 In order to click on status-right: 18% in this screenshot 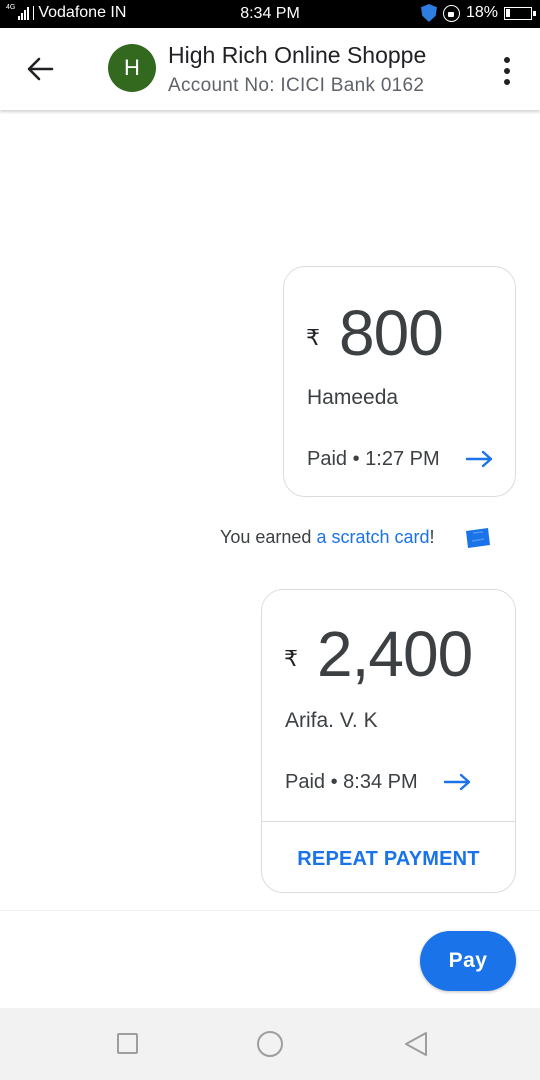, I will do `click(478, 13)`.